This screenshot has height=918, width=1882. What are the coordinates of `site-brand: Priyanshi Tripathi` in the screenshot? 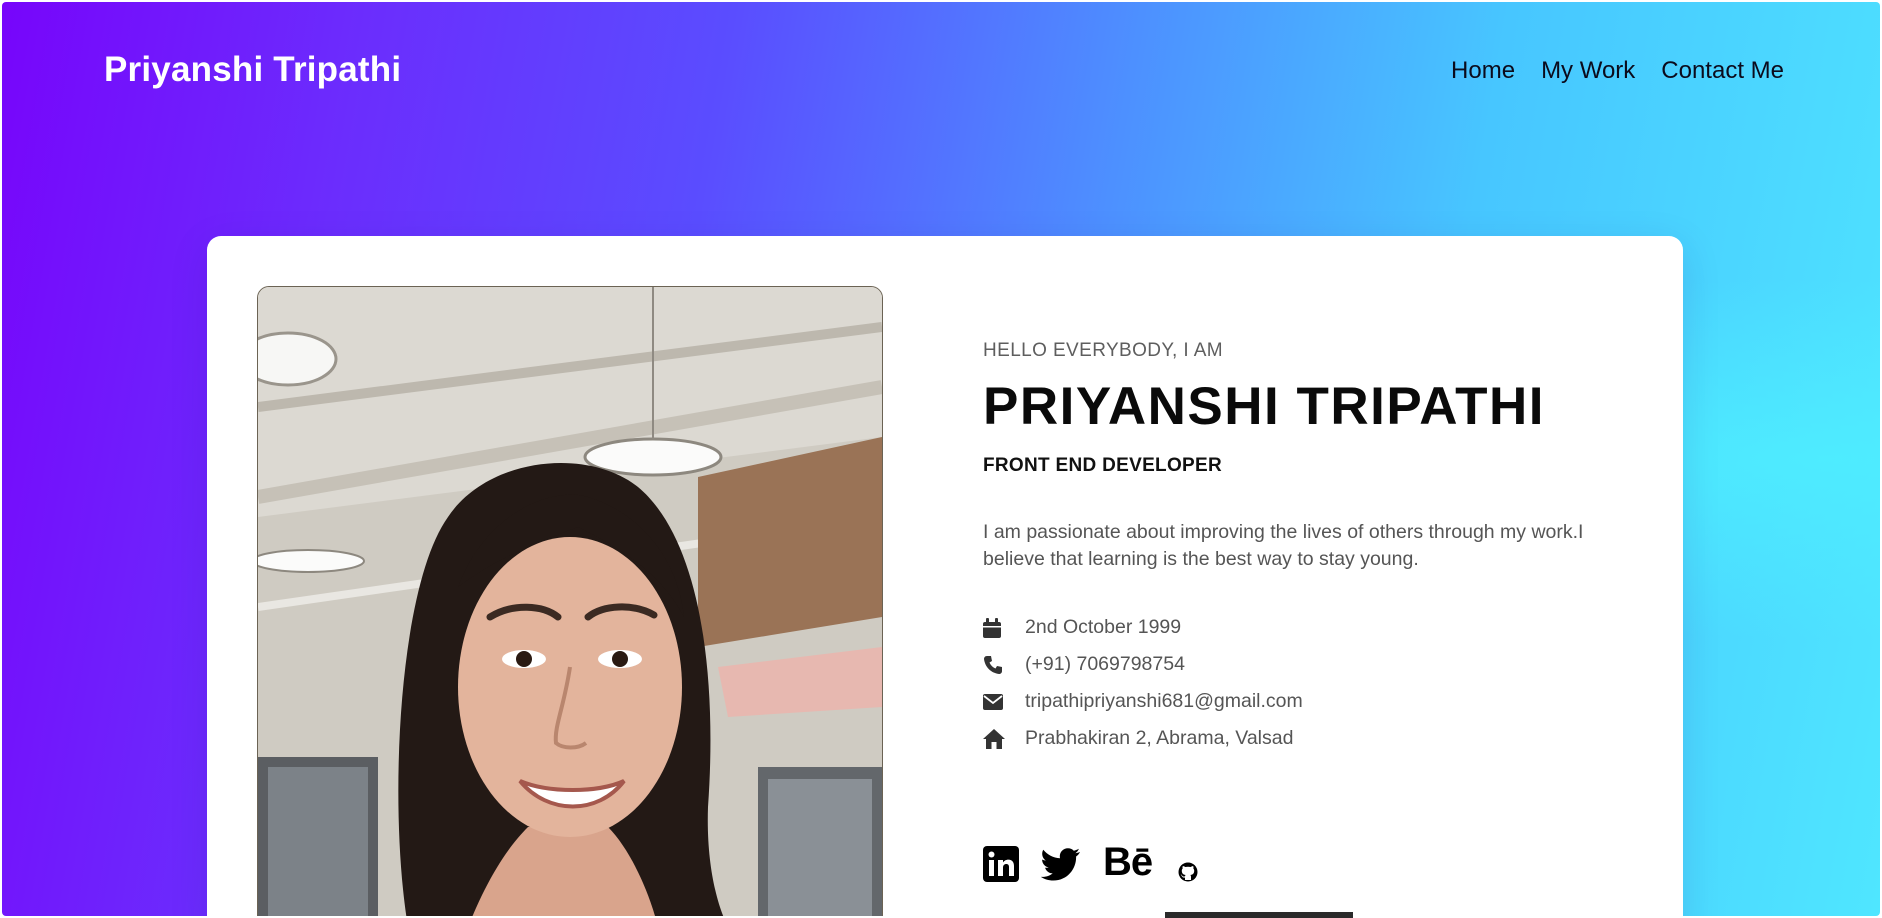 It's located at (252, 70).